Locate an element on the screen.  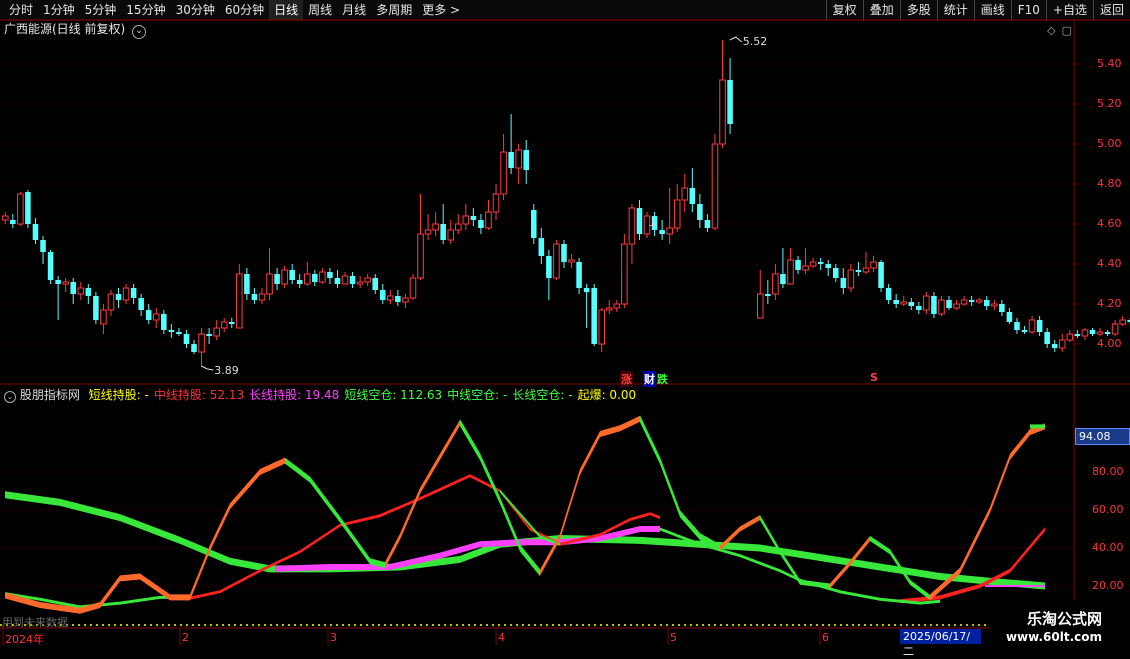
high-label: 5.52 is located at coordinates (755, 41).